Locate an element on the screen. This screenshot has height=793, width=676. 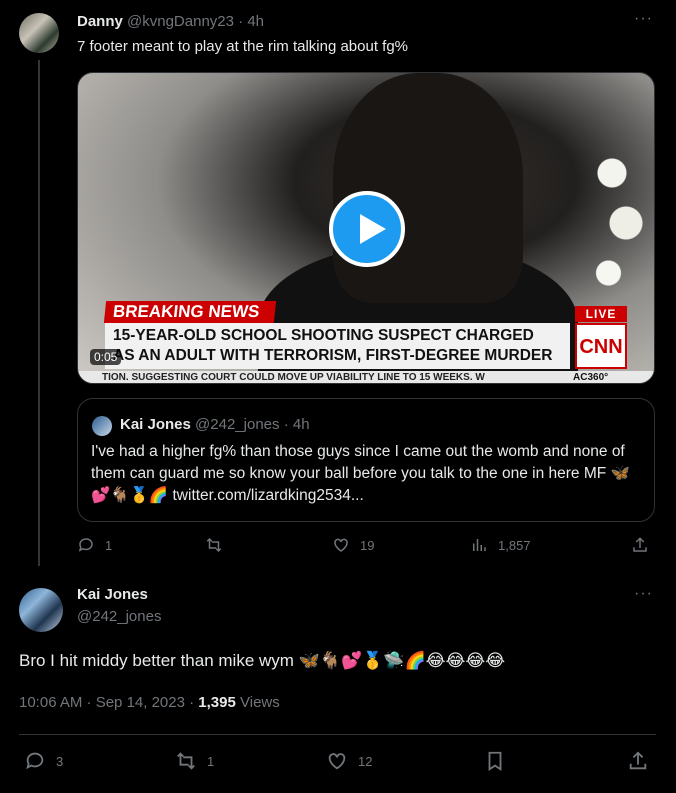
retweet-button: 1 is located at coordinates (194, 761).